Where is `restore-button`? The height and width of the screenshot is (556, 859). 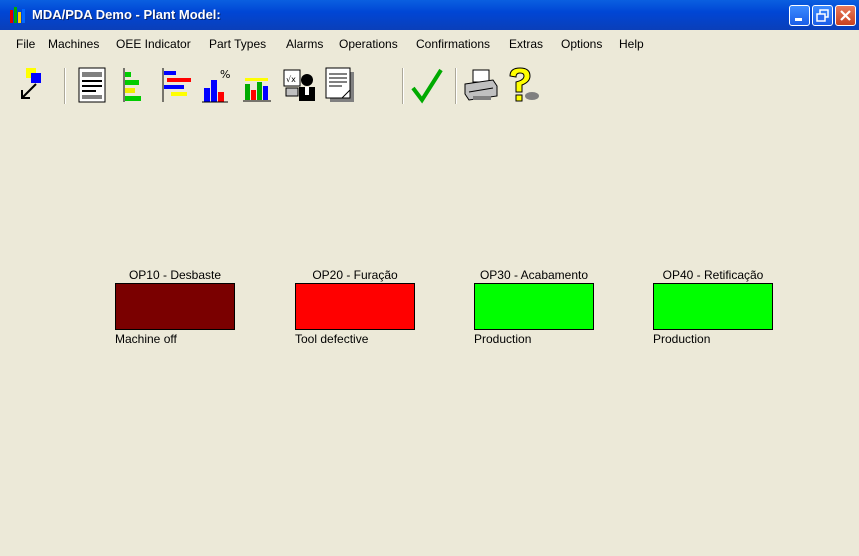 restore-button is located at coordinates (822, 15).